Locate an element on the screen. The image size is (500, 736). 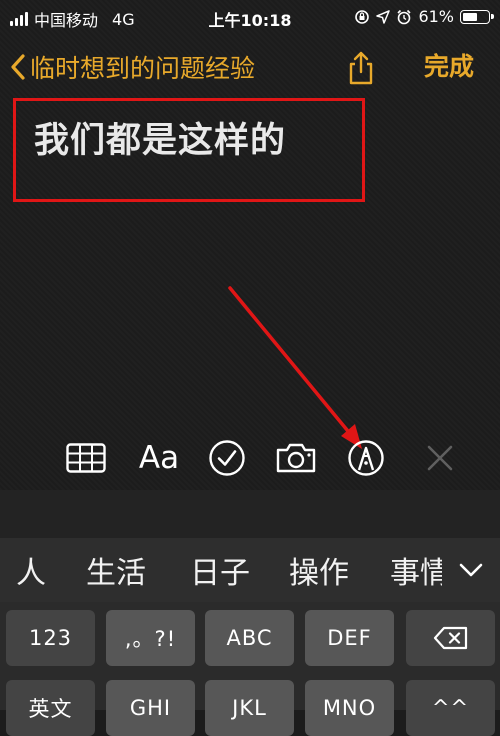
text-format-button: Aa is located at coordinates (159, 458).